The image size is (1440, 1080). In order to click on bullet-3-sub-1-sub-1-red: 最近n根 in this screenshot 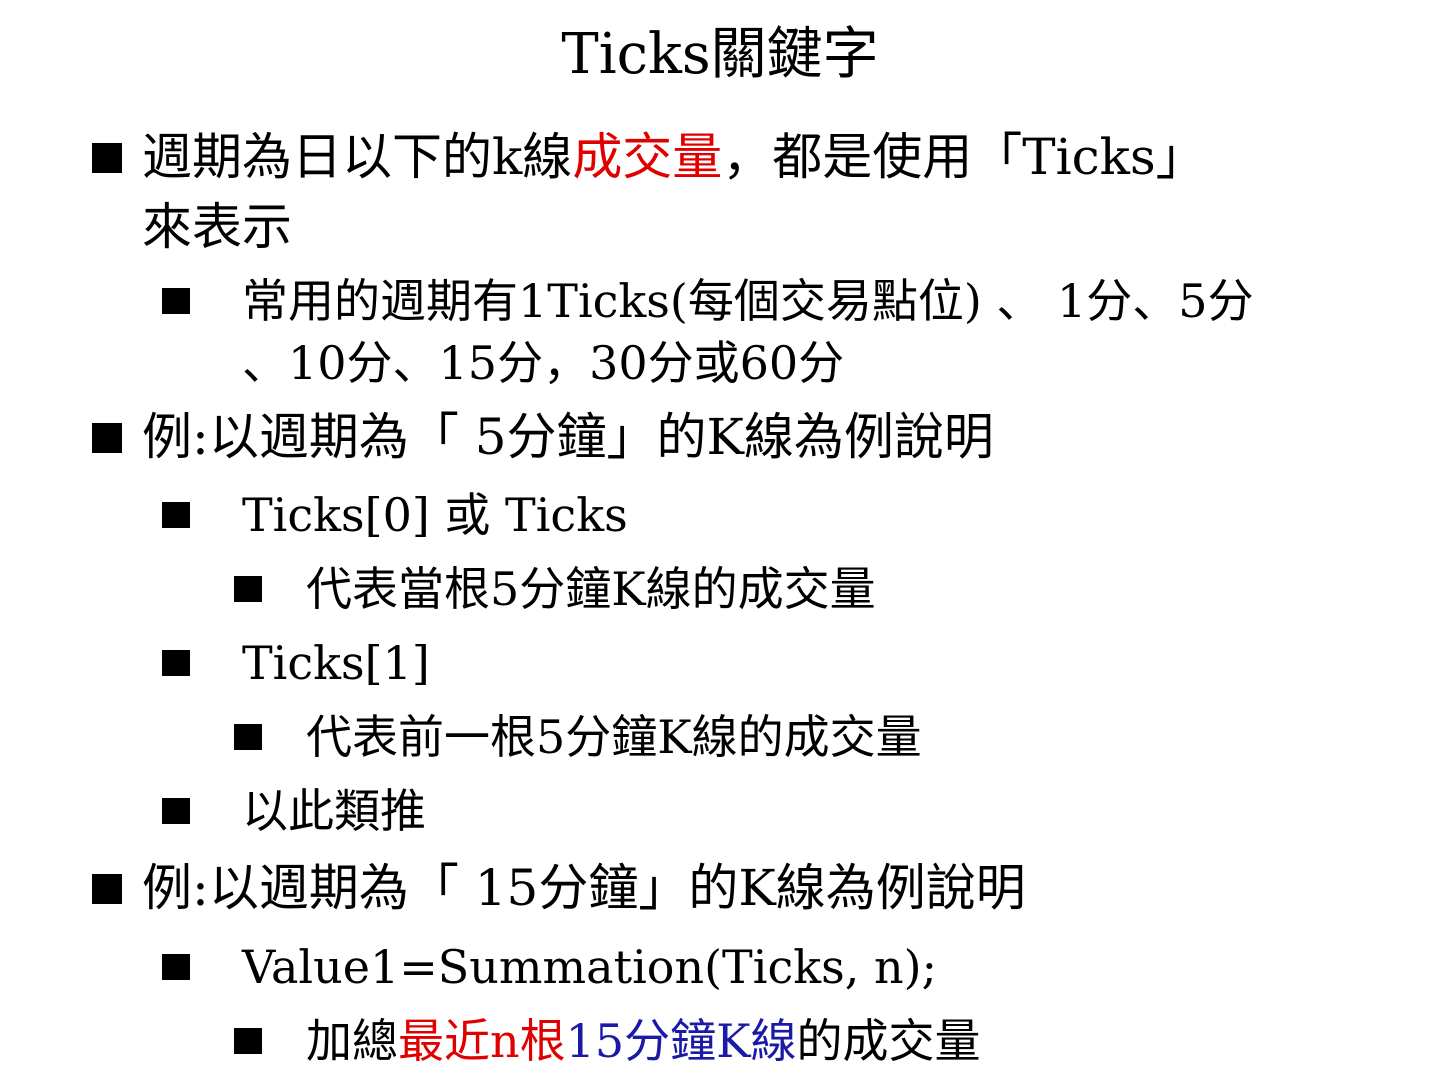, I will do `click(482, 1041)`.